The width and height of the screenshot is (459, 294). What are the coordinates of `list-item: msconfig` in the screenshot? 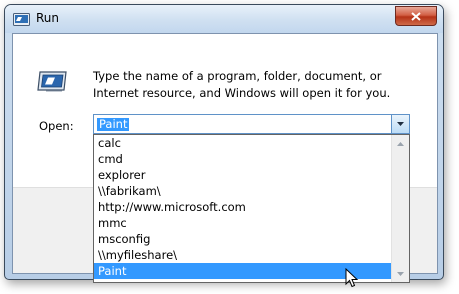 It's located at (243, 239).